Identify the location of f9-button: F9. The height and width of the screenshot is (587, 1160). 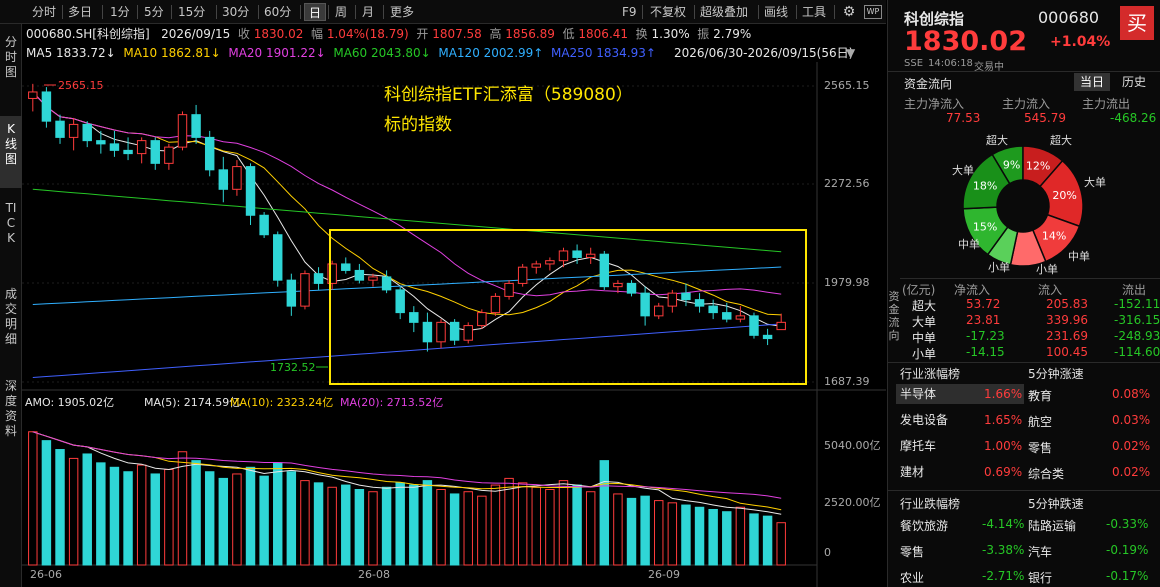
(629, 12).